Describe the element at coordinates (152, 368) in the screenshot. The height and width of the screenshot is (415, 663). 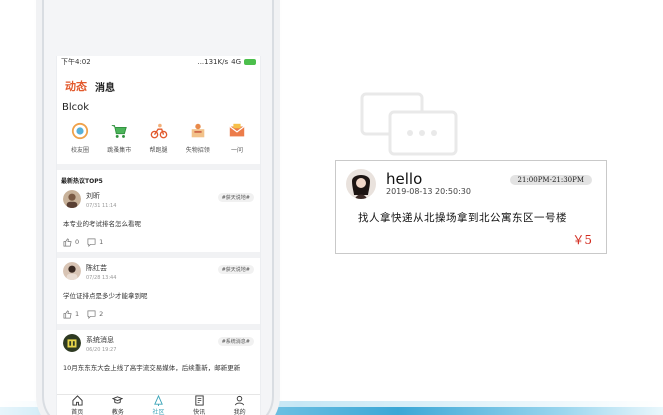
I see `post-content: 10月东东东大会上线了高宇流交易媒体，后续重新，邮新更新` at that location.